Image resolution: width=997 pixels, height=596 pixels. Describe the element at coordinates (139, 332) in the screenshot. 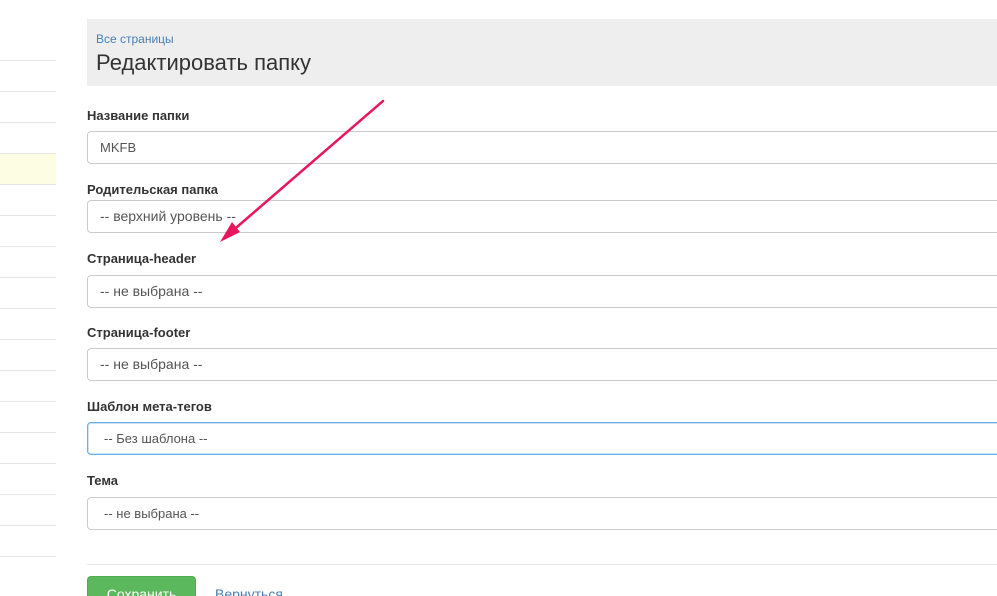

I see `footer-page-label: Страница-footer` at that location.